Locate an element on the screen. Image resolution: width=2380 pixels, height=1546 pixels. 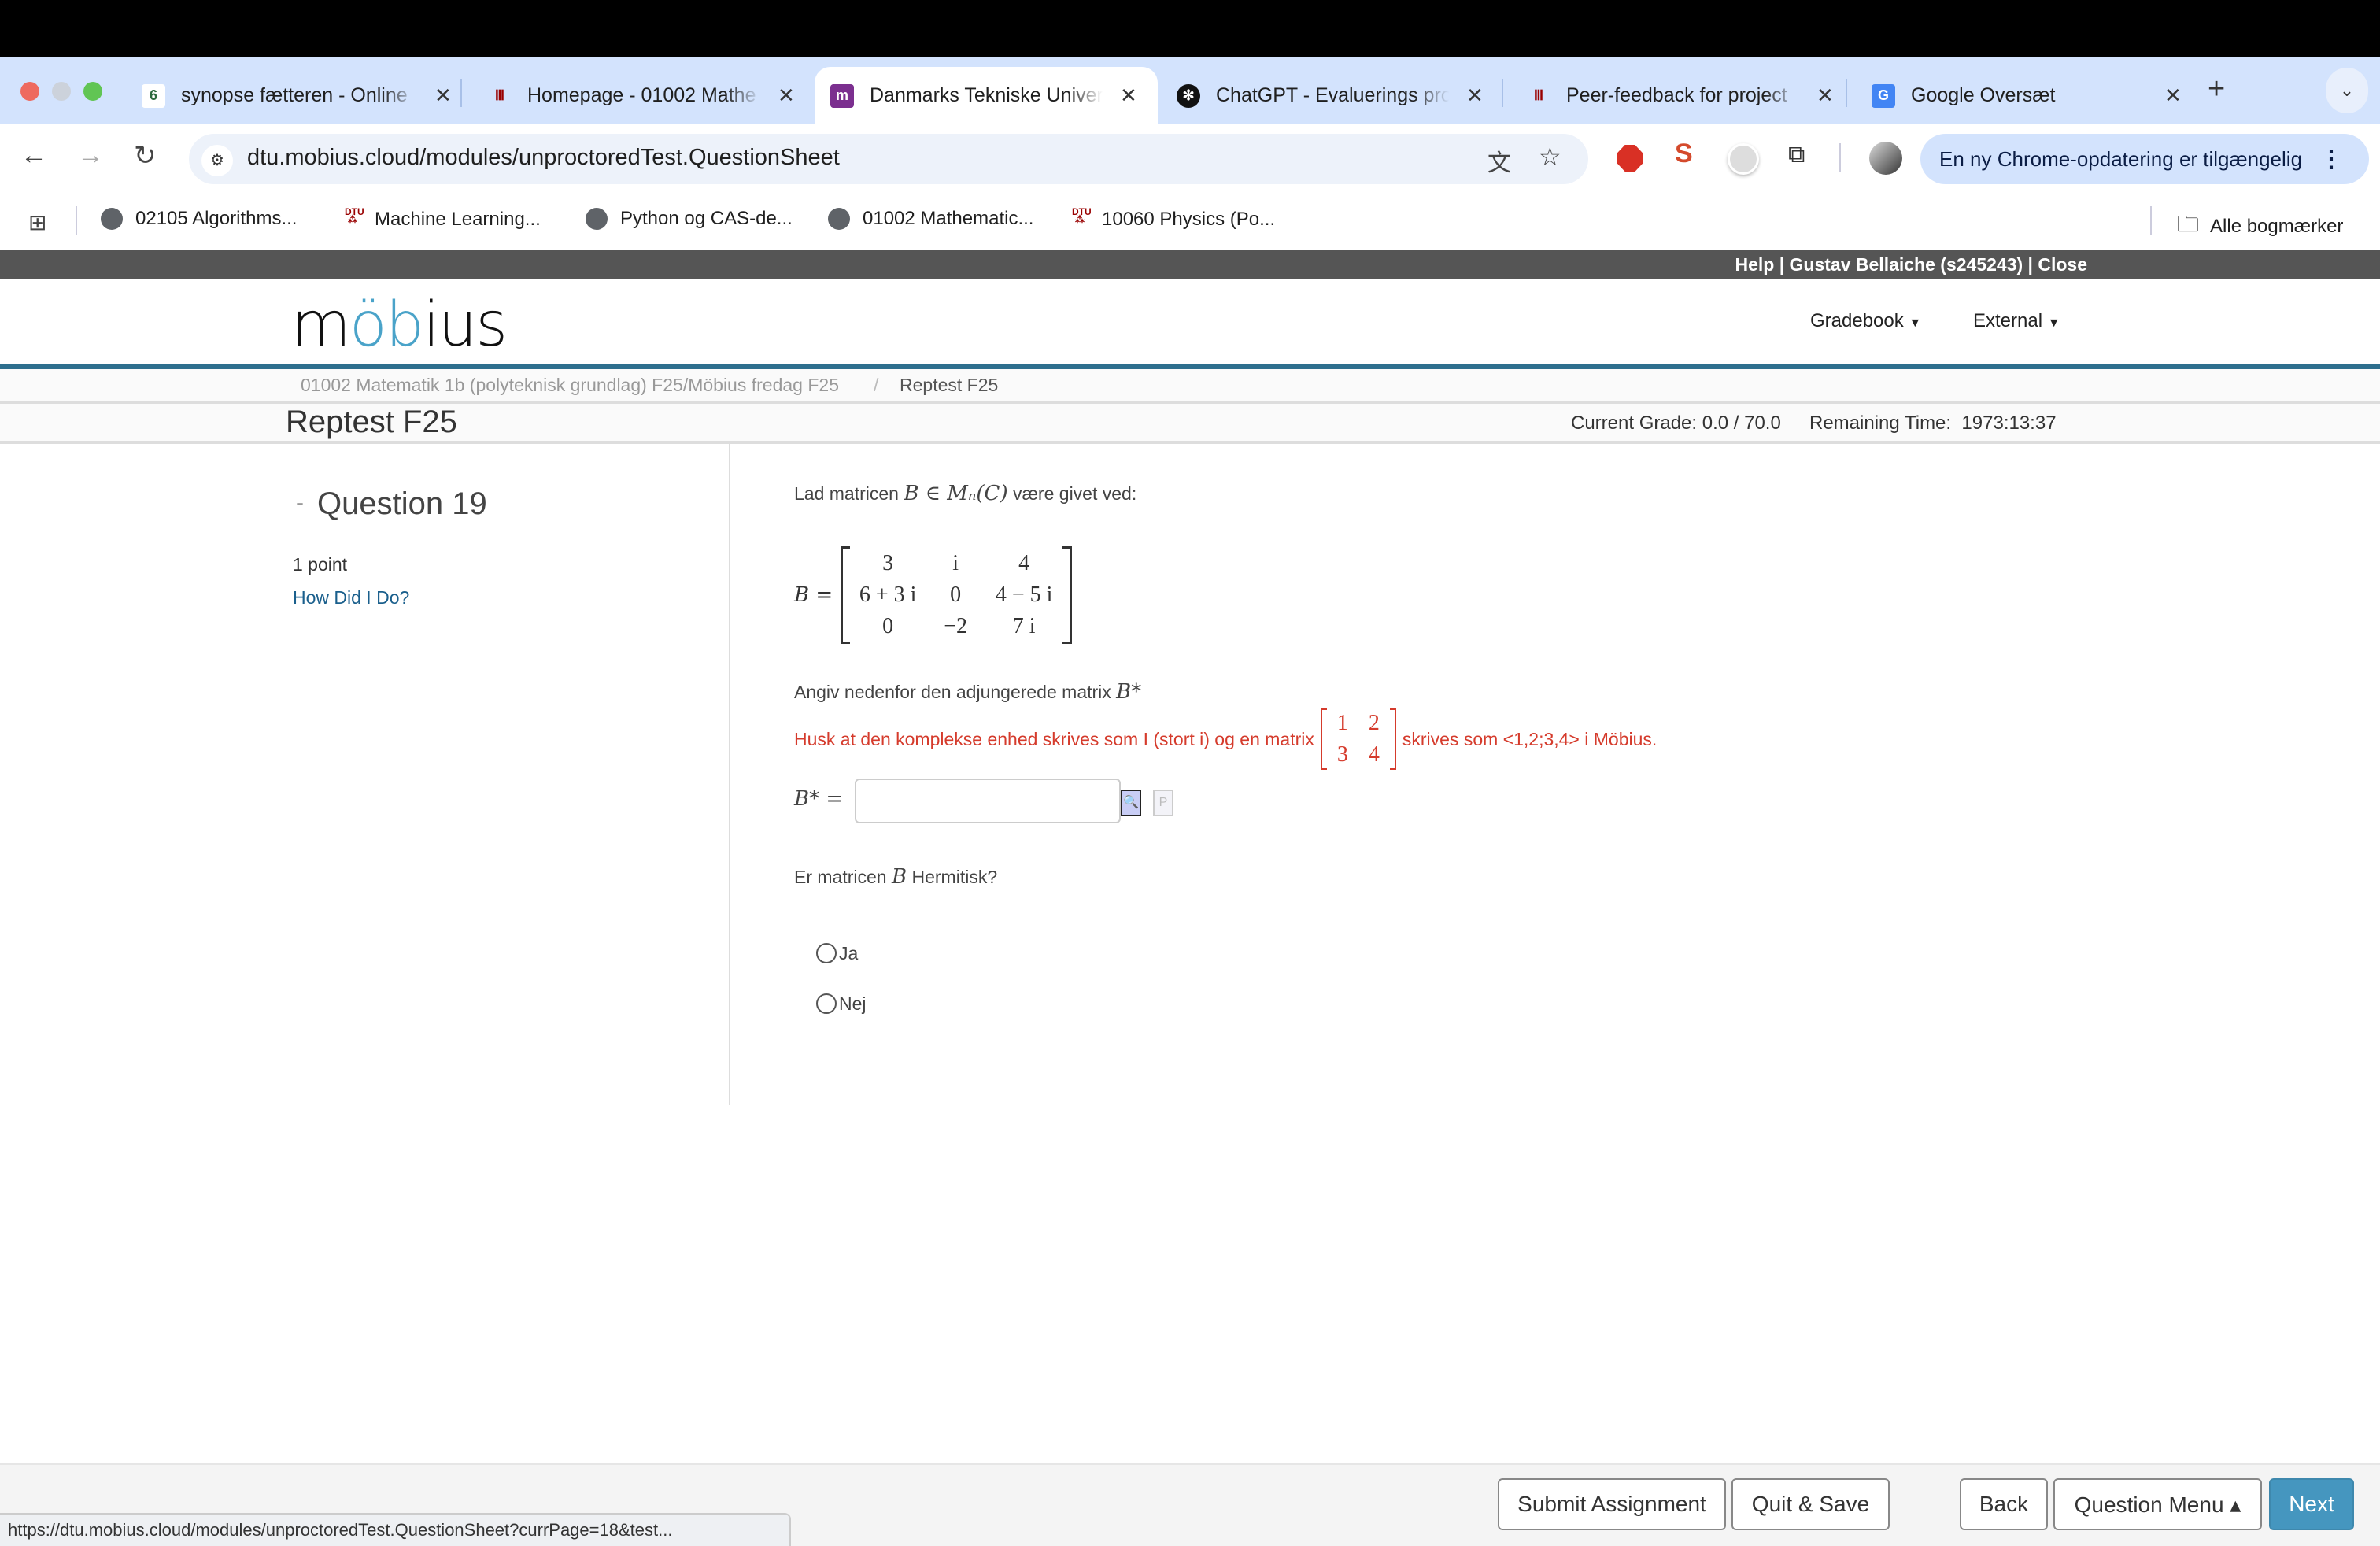
folder-icon: 🗀 is located at coordinates (2188, 224).